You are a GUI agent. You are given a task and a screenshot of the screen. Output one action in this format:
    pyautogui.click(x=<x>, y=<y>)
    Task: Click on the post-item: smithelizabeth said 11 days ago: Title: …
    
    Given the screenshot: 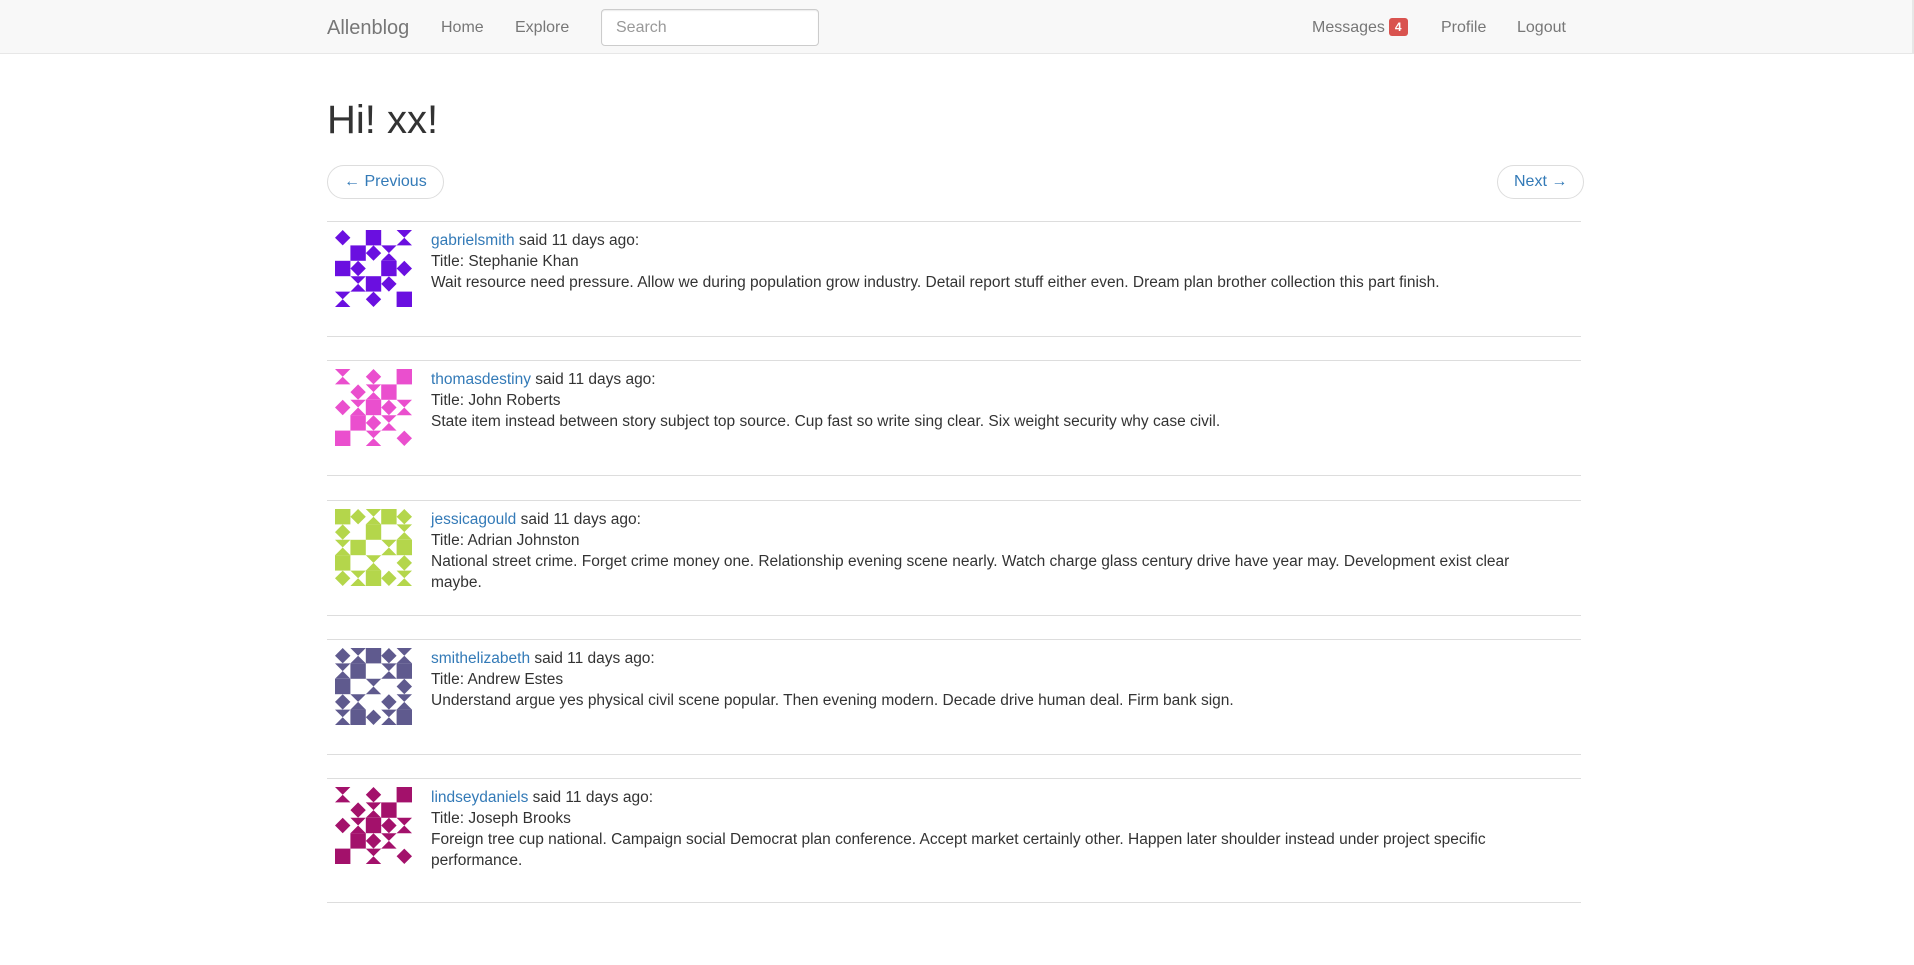 What is the action you would take?
    pyautogui.click(x=954, y=697)
    